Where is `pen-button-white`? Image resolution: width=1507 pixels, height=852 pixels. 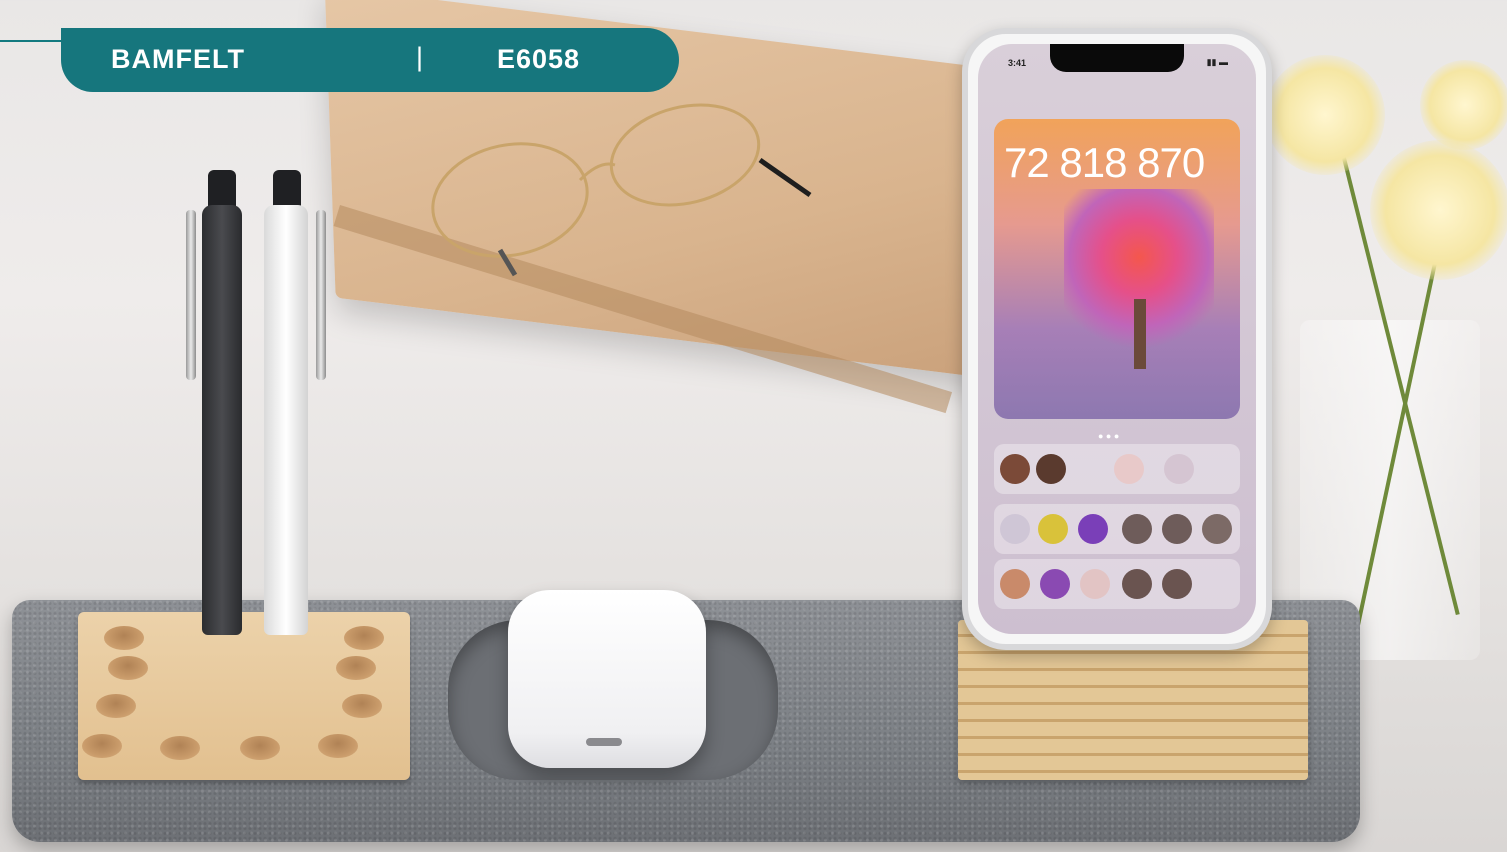 pen-button-white is located at coordinates (287, 190).